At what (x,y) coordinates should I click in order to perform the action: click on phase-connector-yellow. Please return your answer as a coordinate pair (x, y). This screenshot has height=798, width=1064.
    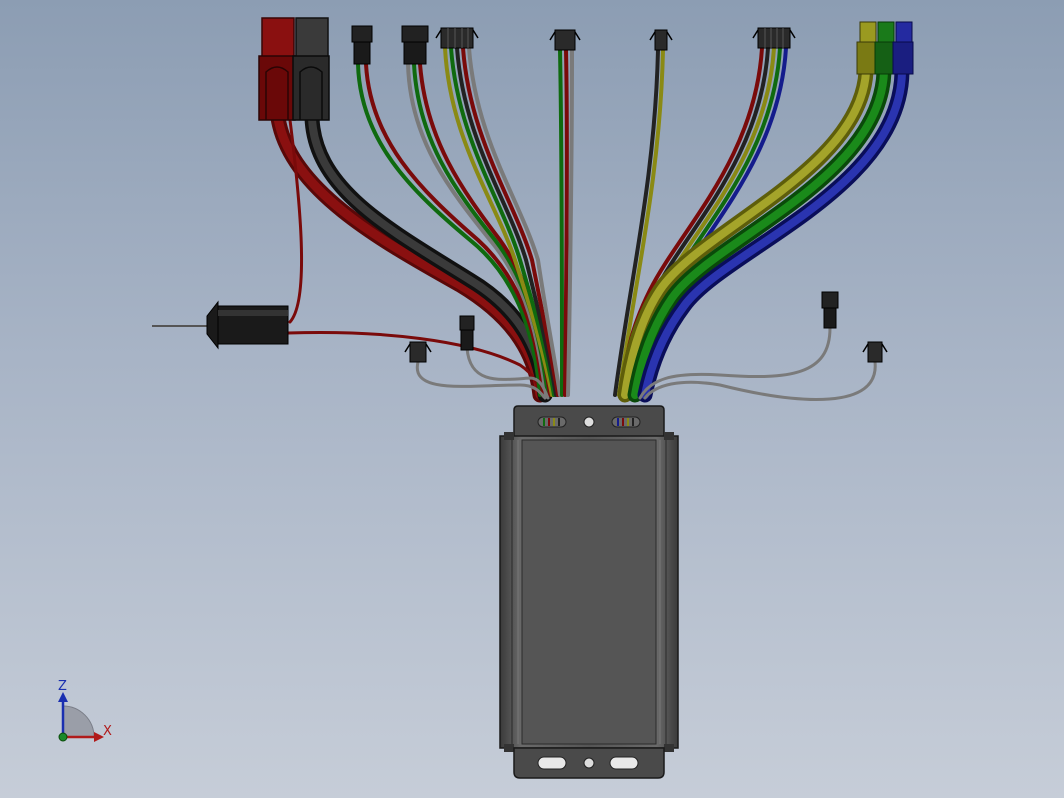
    Looking at the image, I should click on (867, 48).